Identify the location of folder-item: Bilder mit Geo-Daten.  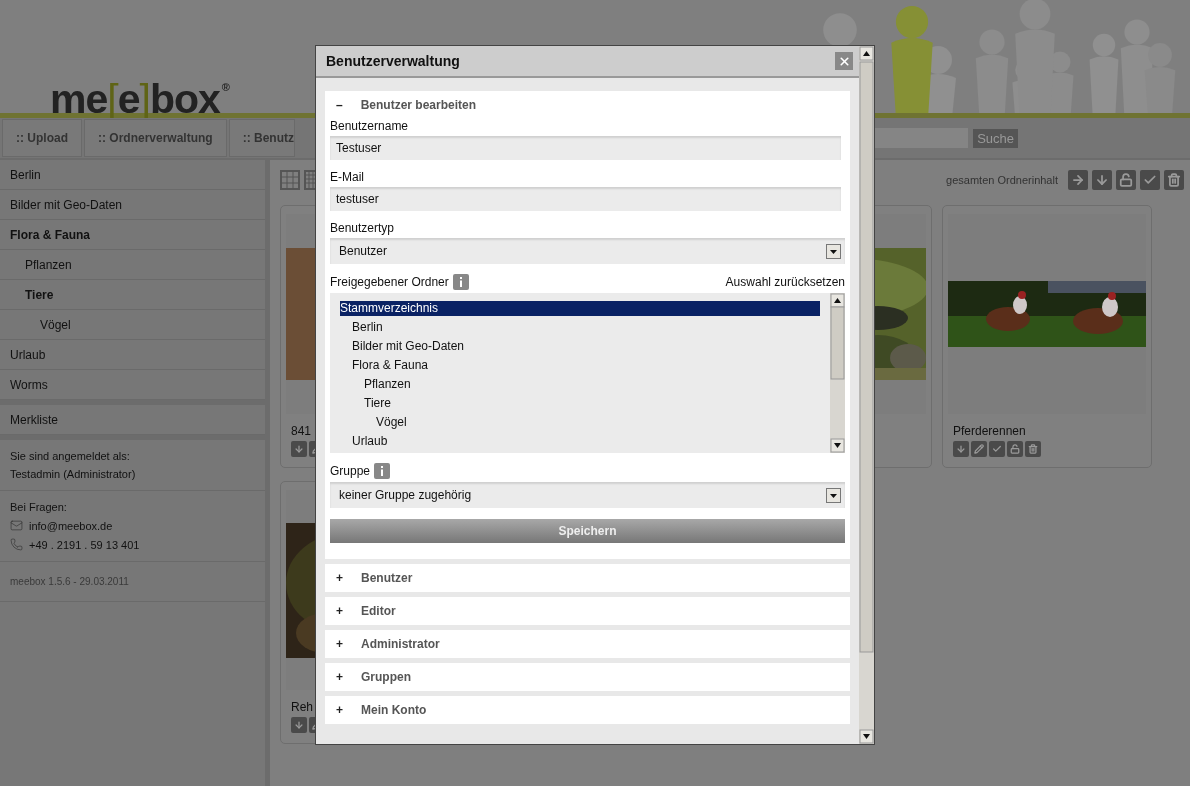
(132, 205).